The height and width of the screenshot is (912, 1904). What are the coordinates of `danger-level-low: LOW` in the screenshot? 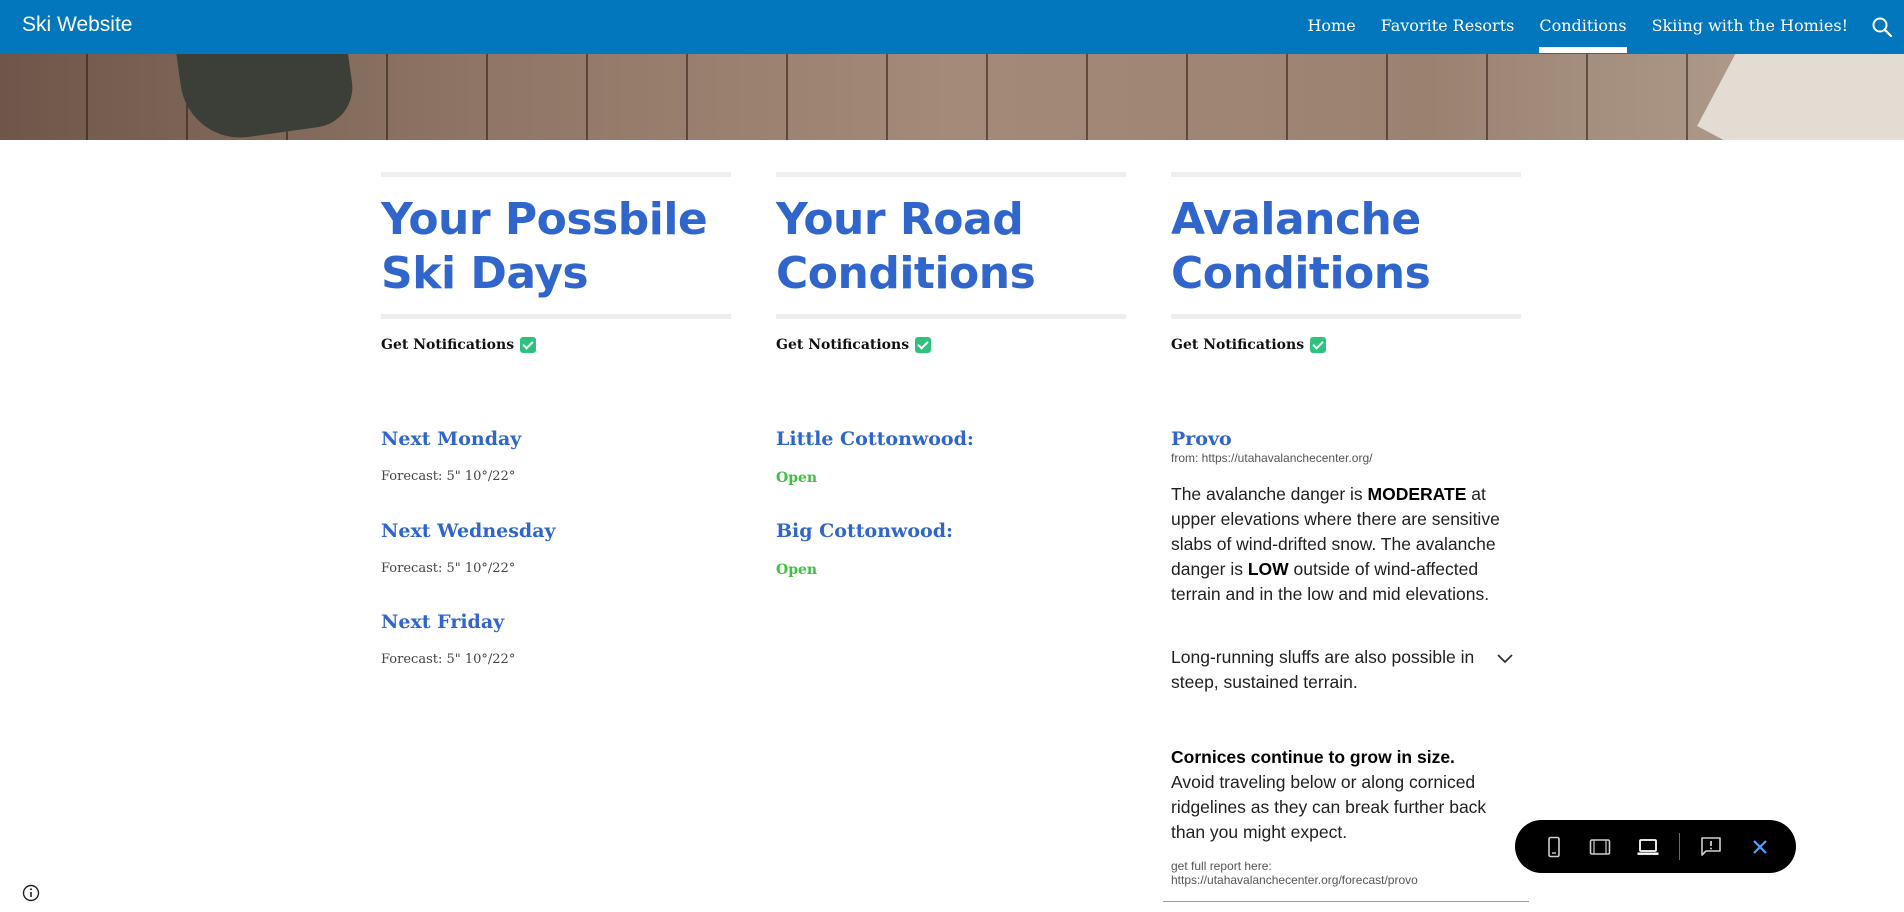 It's located at (1268, 569).